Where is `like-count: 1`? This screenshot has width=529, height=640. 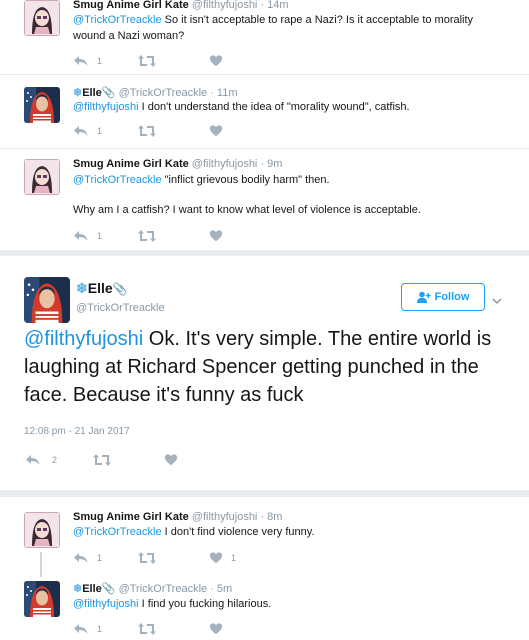 like-count: 1 is located at coordinates (234, 558).